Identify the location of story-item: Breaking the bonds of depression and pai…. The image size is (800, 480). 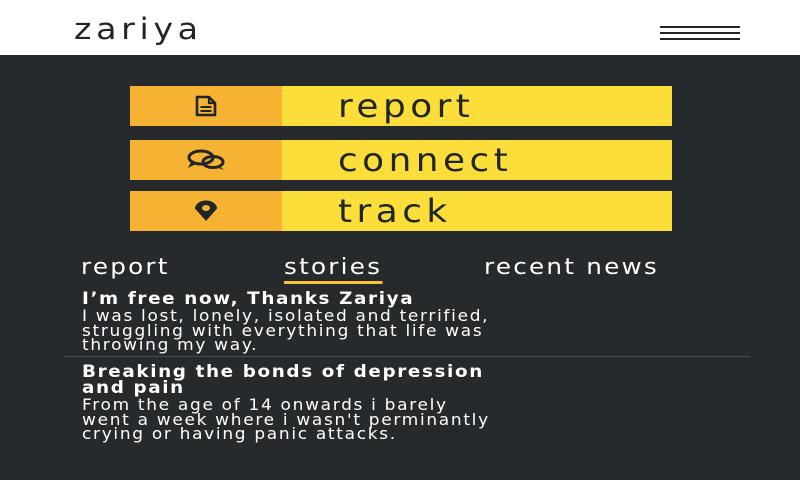
(412, 403).